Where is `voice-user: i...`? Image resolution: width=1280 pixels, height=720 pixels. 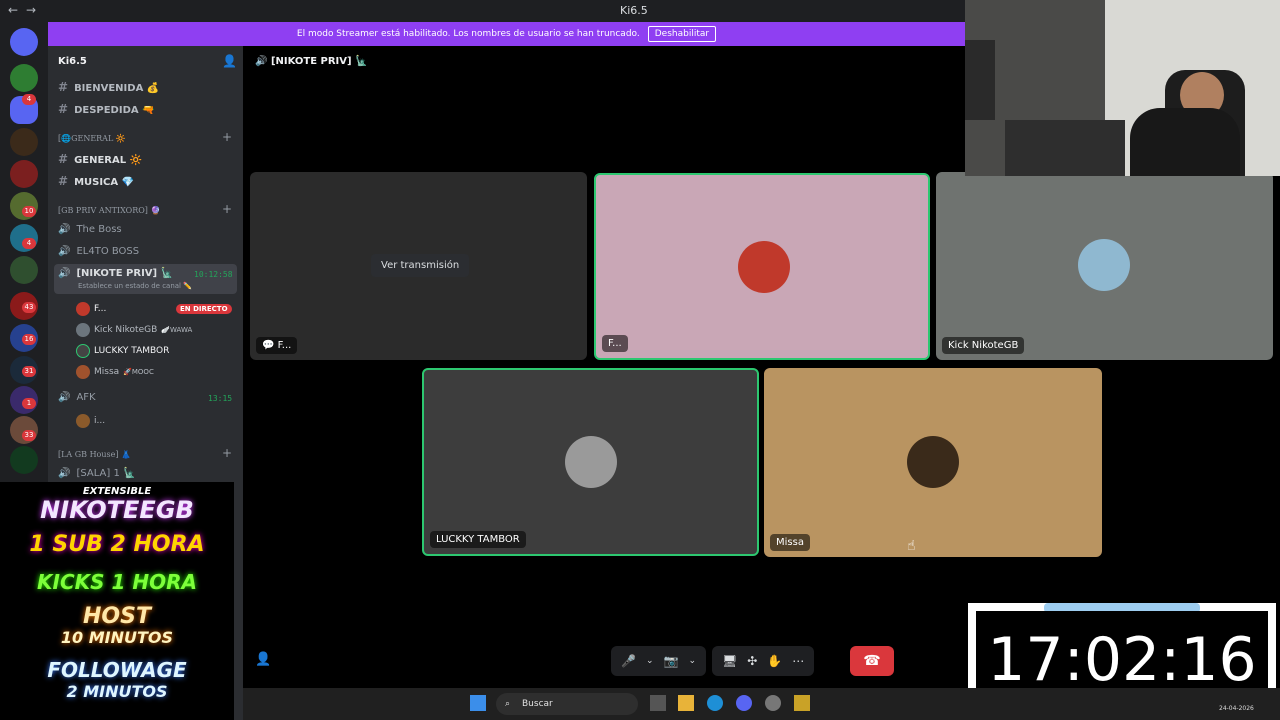 voice-user: i... is located at coordinates (90, 421).